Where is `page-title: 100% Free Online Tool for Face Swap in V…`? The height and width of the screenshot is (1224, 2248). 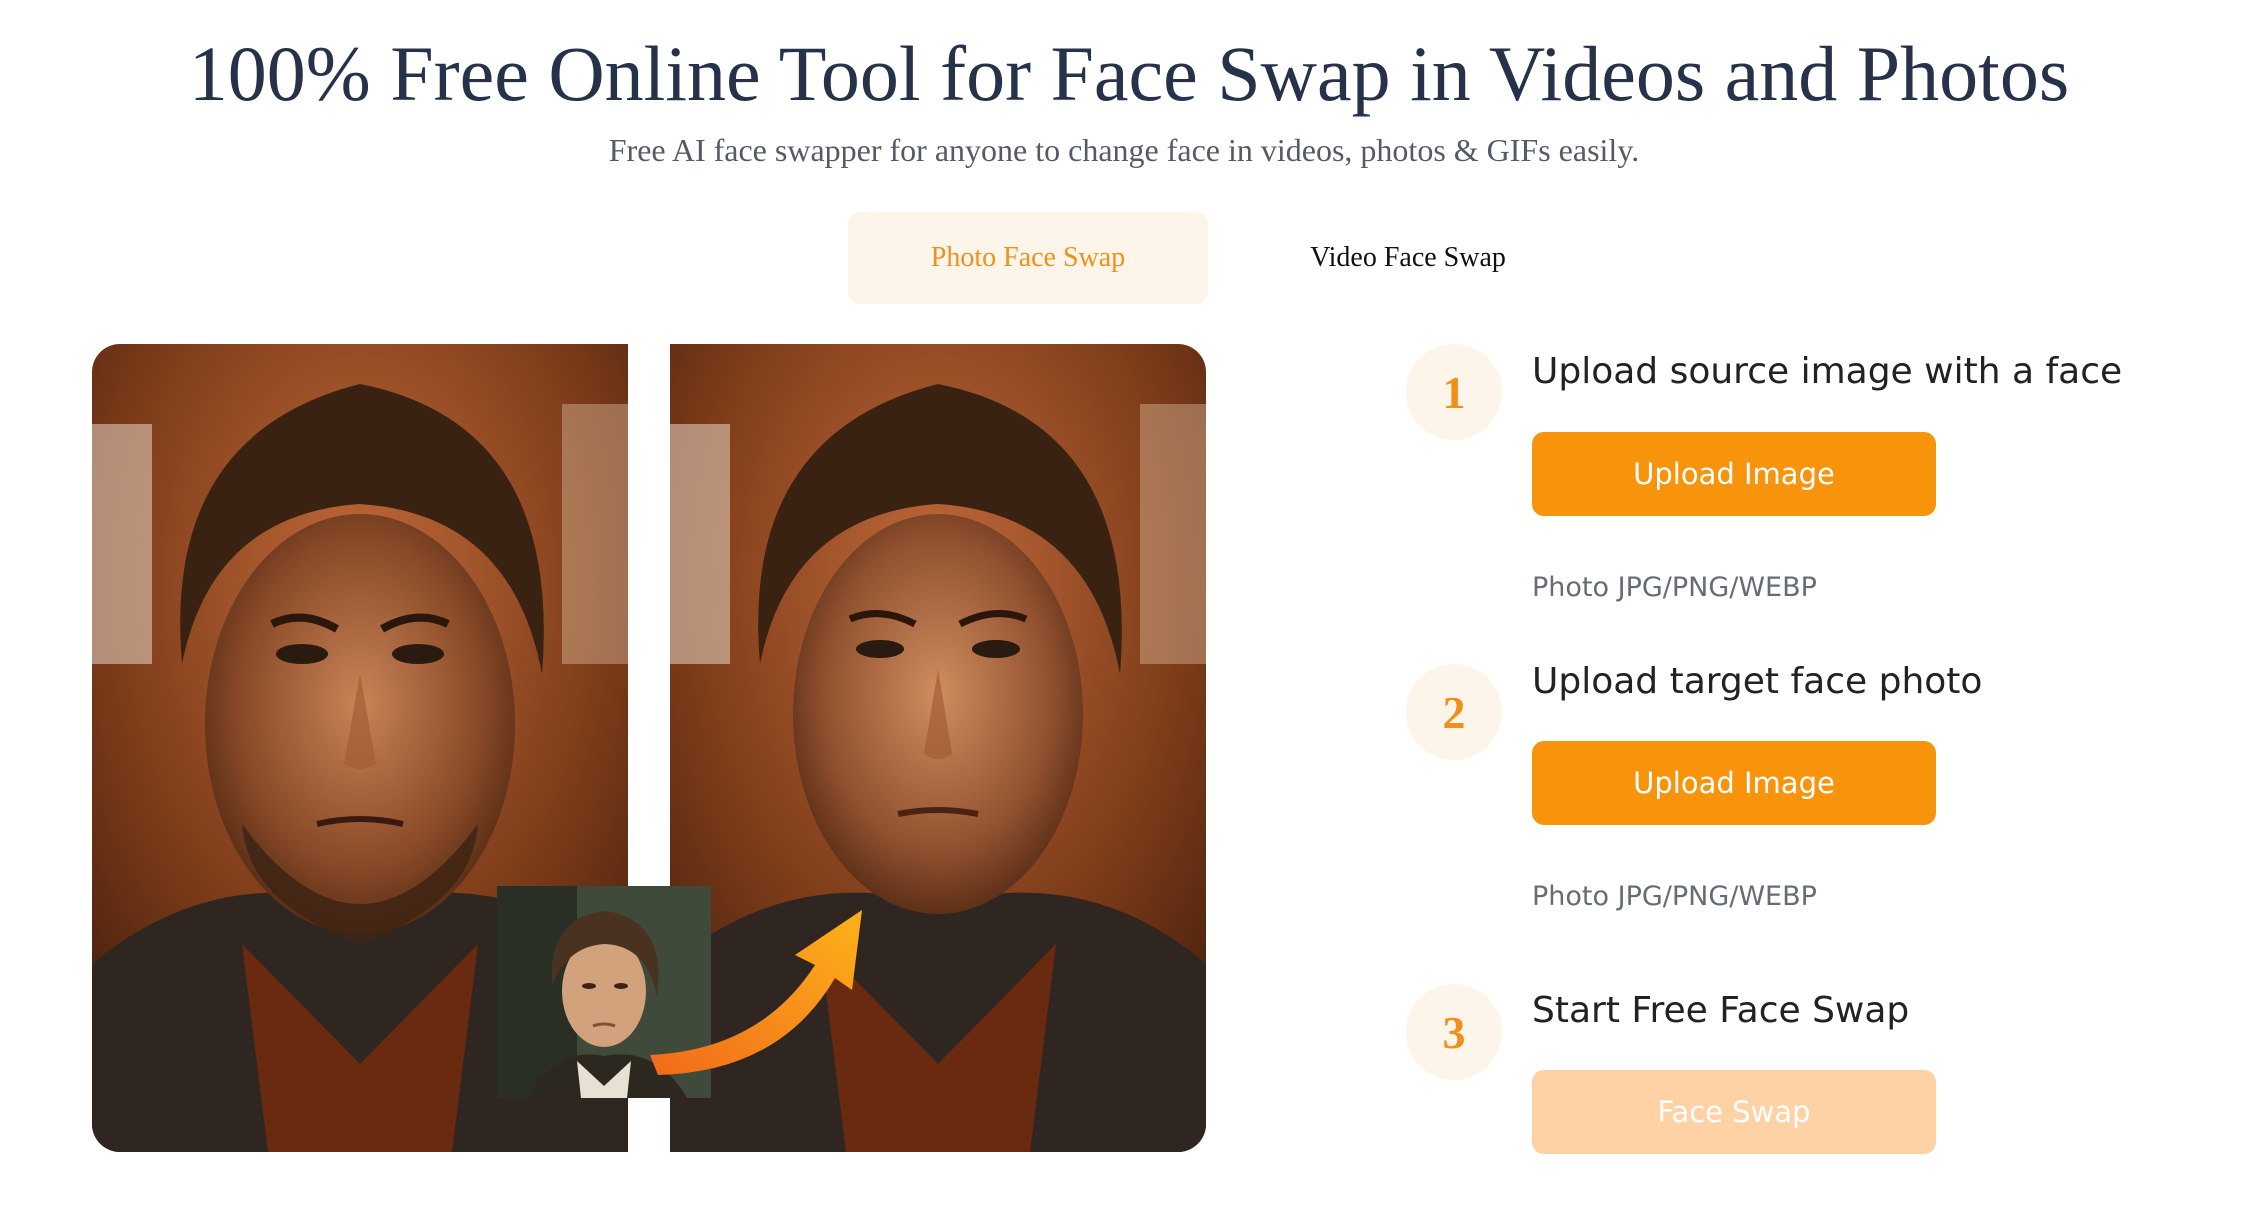
page-title: 100% Free Online Tool for Face Swap in V… is located at coordinates (1129, 73).